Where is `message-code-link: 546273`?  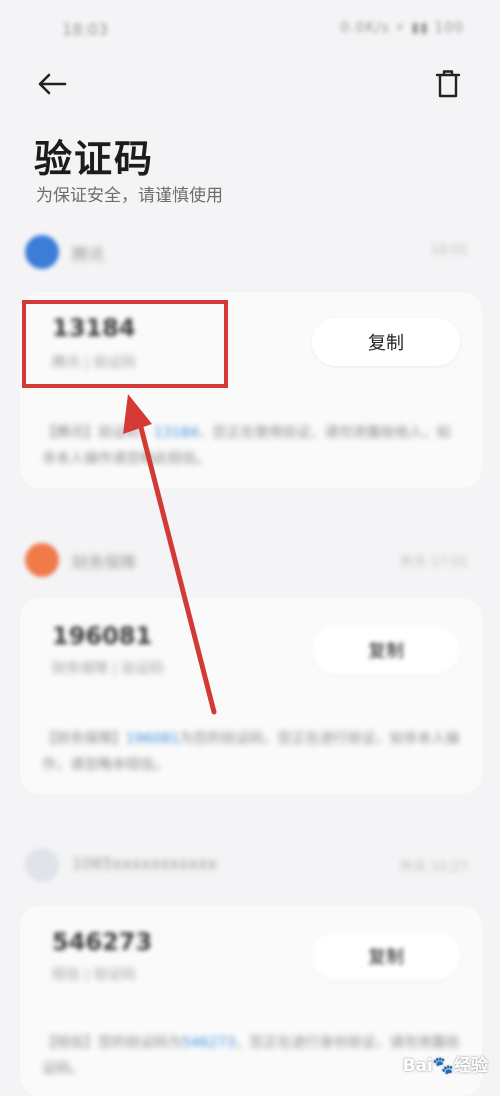 message-code-link: 546273 is located at coordinates (208, 1043).